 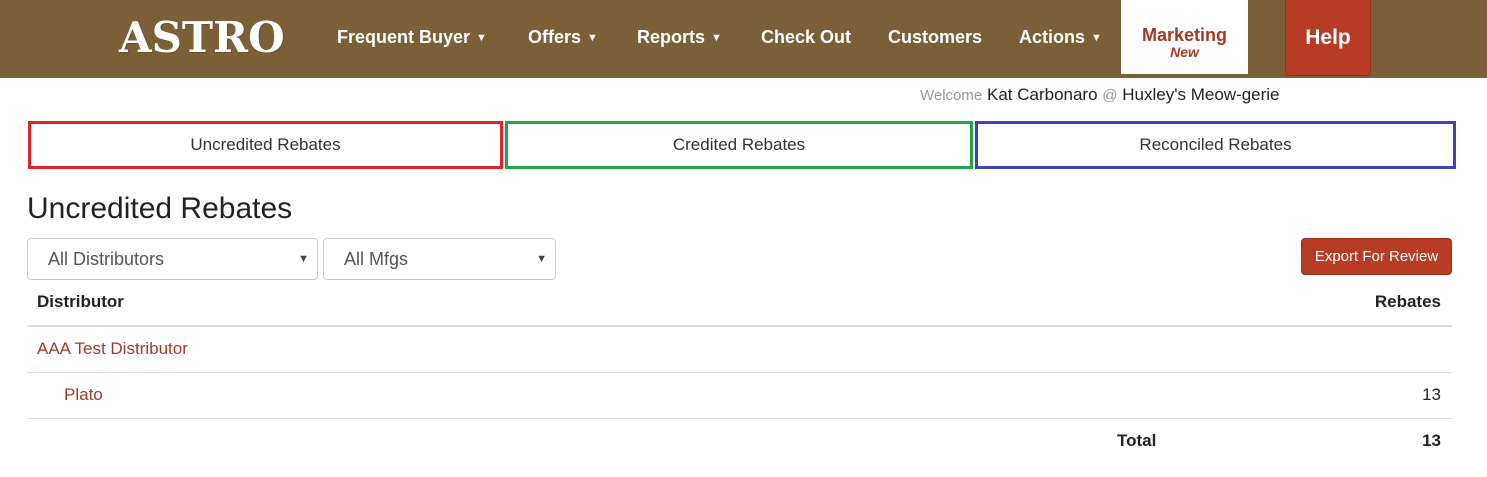 What do you see at coordinates (1407, 301) in the screenshot?
I see `column-header-rebates: Rebates` at bounding box center [1407, 301].